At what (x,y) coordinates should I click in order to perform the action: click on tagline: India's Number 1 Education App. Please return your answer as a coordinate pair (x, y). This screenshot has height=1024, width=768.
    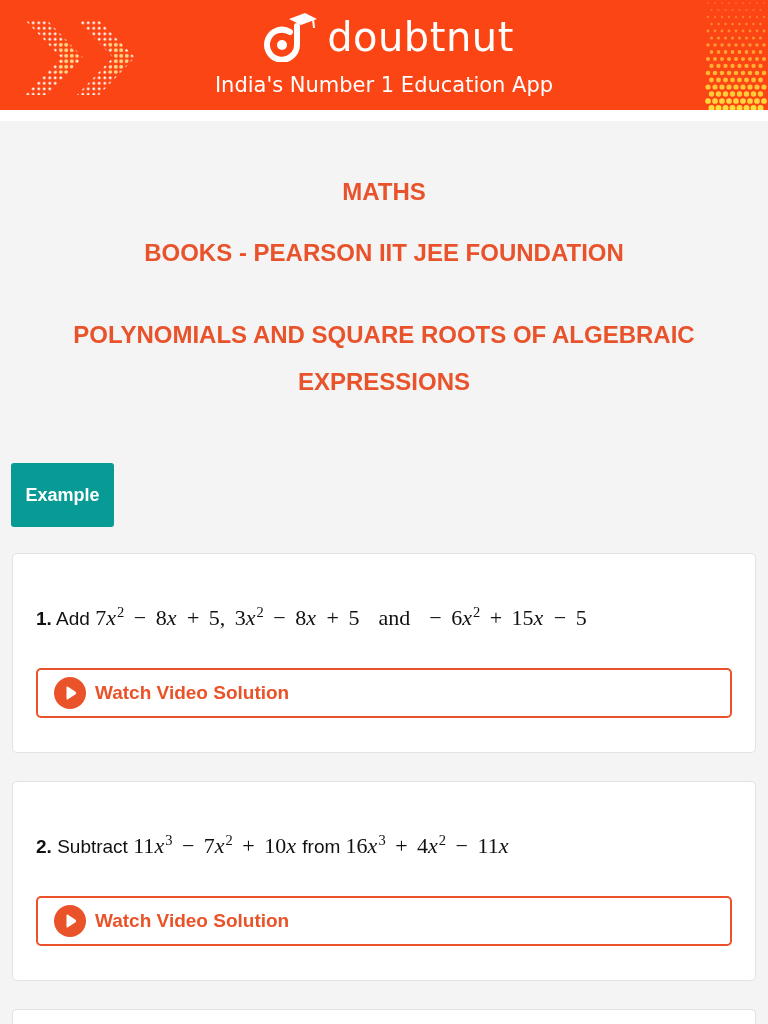
    Looking at the image, I should click on (384, 85).